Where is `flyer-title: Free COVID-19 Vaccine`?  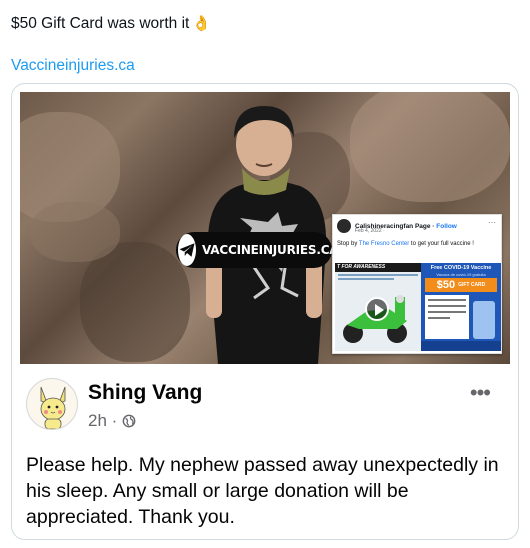 flyer-title: Free COVID-19 Vaccine is located at coordinates (461, 268).